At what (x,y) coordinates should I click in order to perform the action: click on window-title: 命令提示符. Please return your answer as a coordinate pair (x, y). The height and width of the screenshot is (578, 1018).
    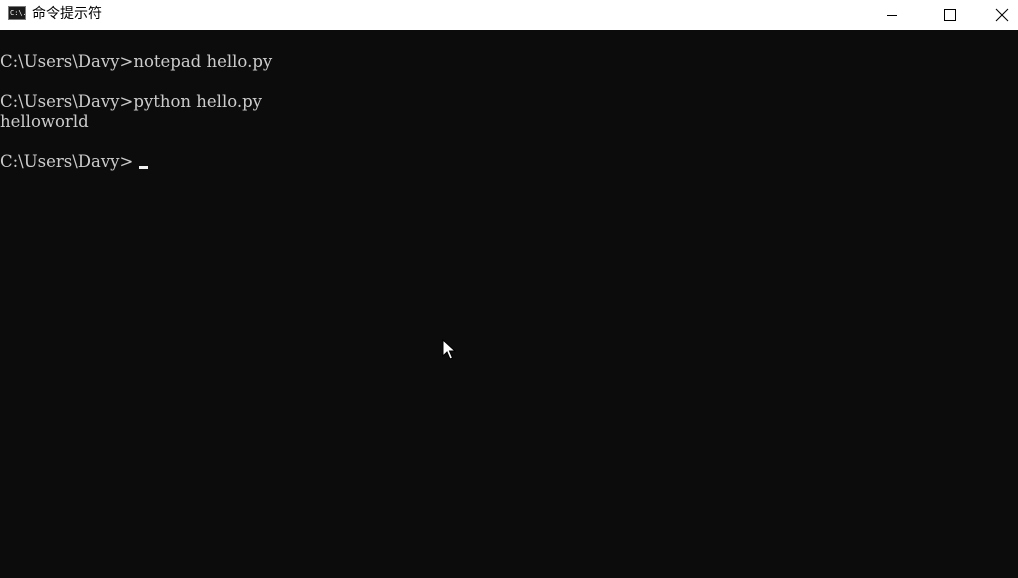
    Looking at the image, I should click on (67, 14).